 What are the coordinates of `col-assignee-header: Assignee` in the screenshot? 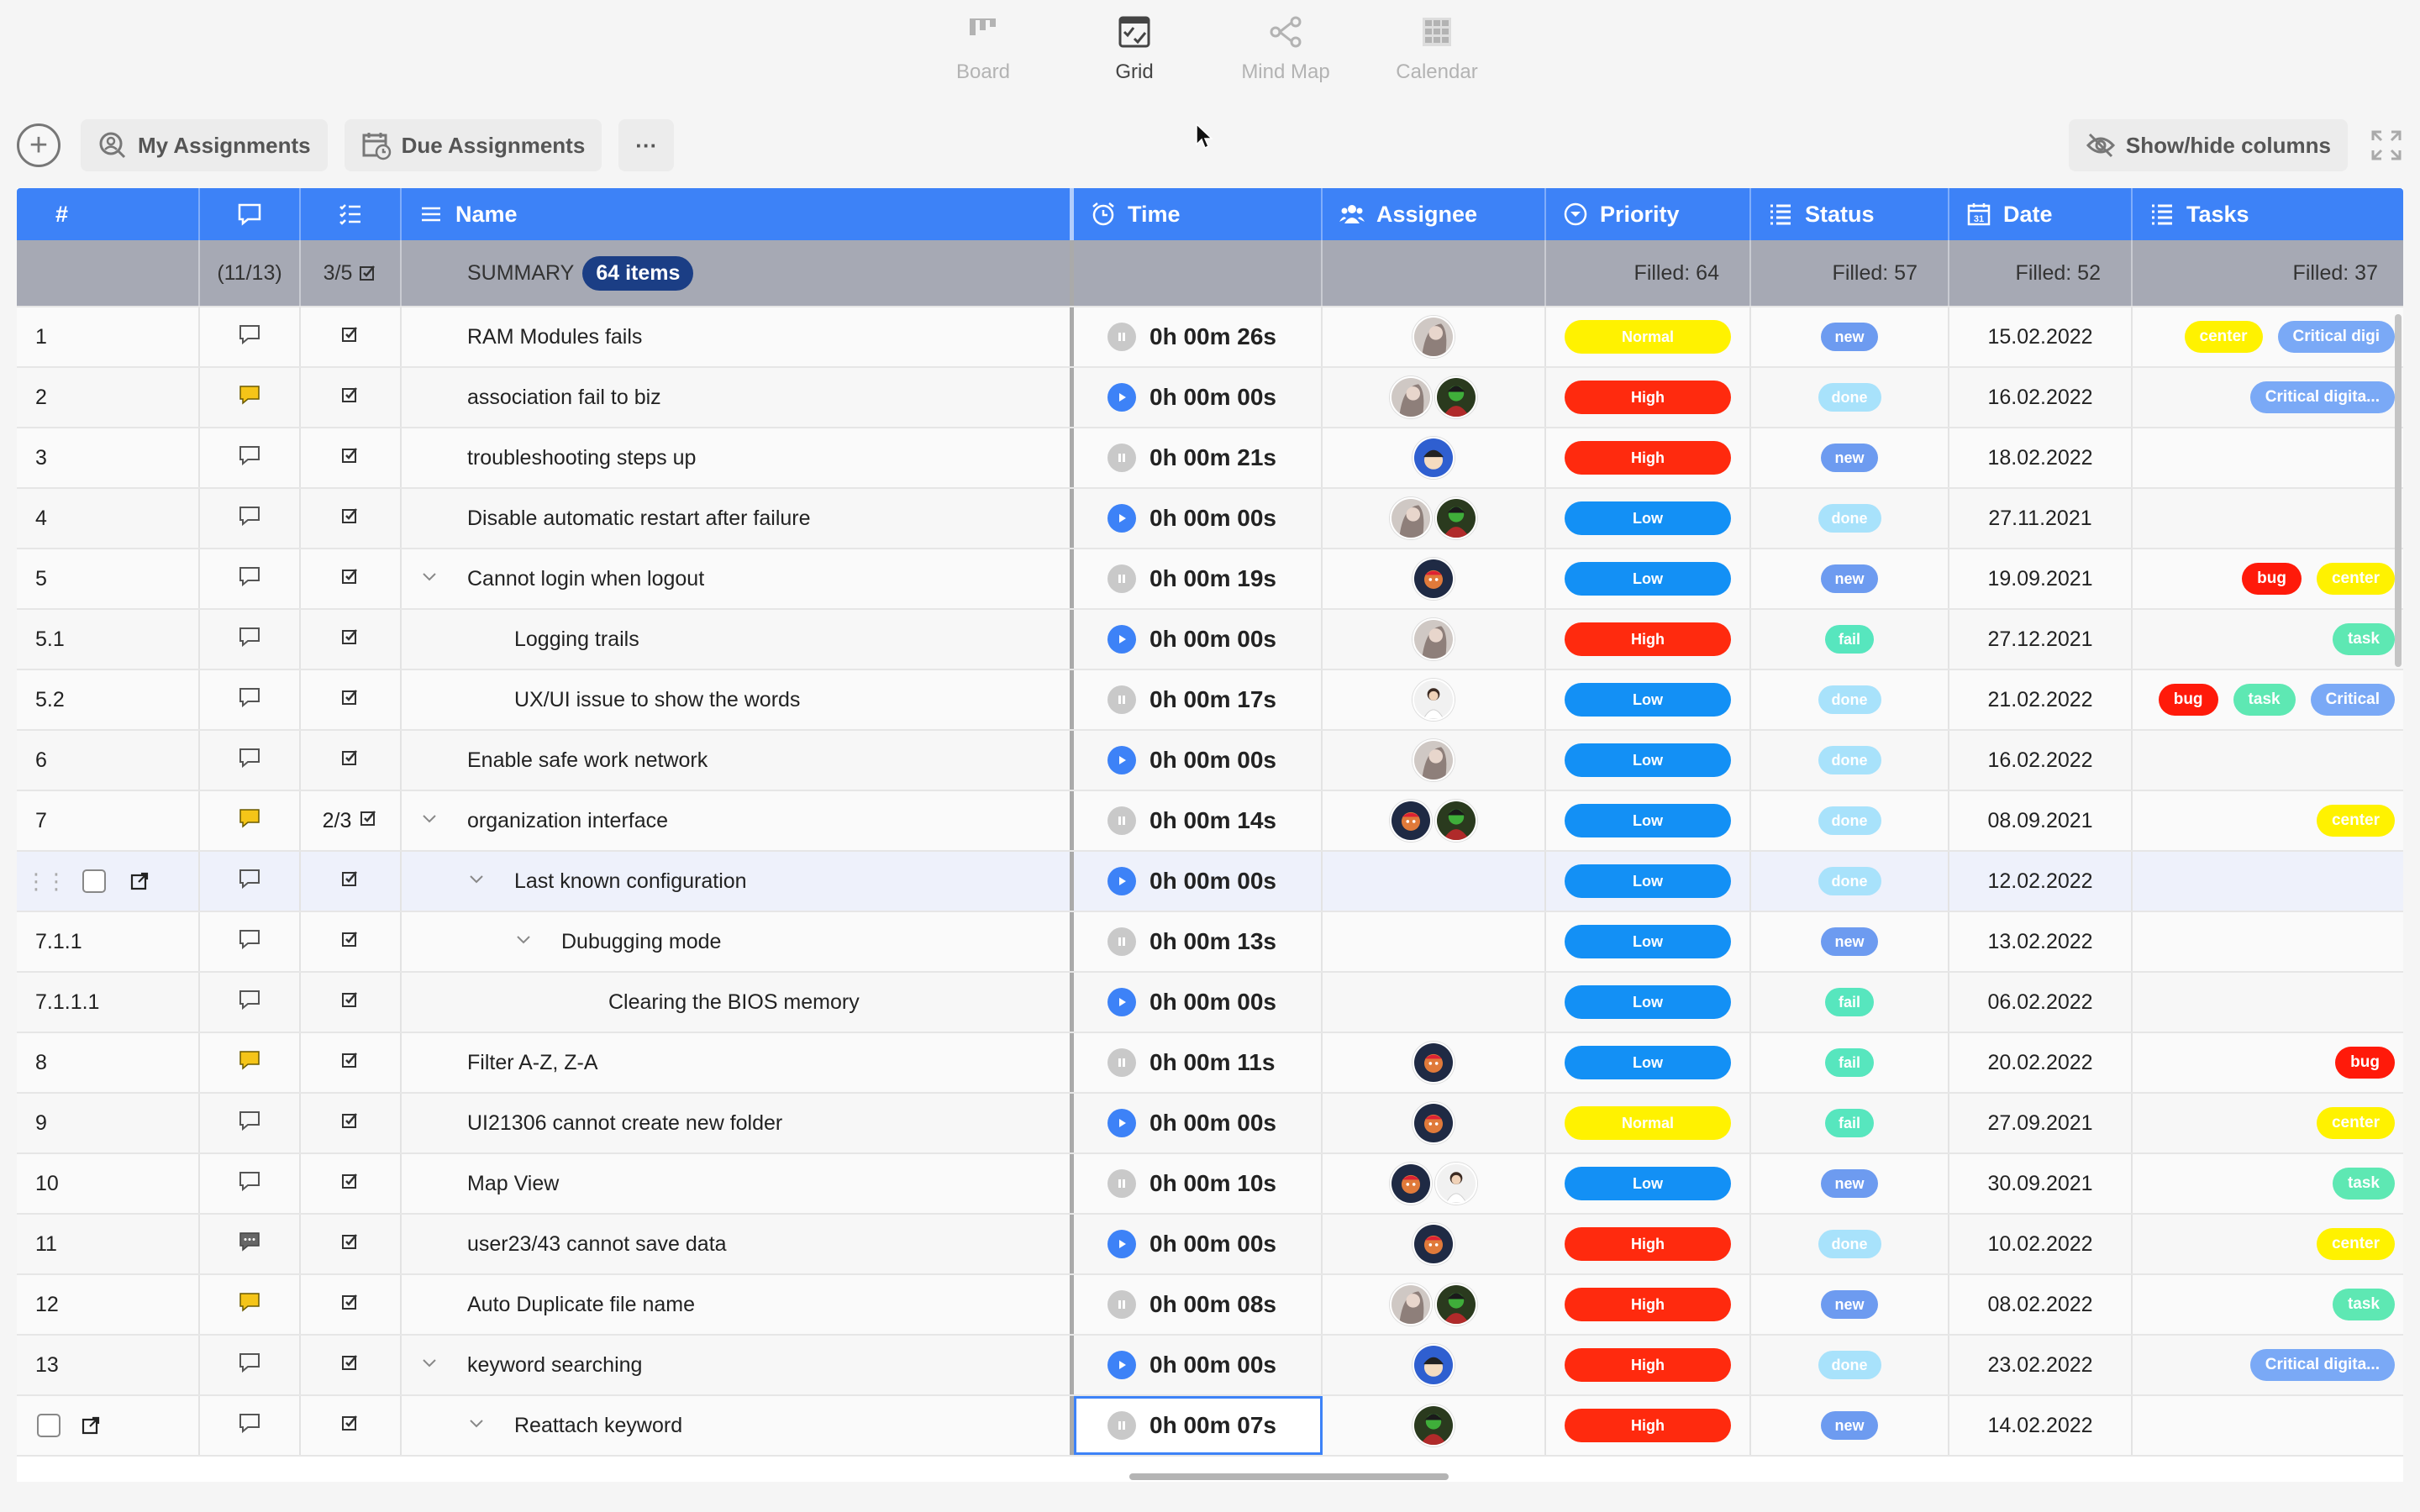 It's located at (1435, 214).